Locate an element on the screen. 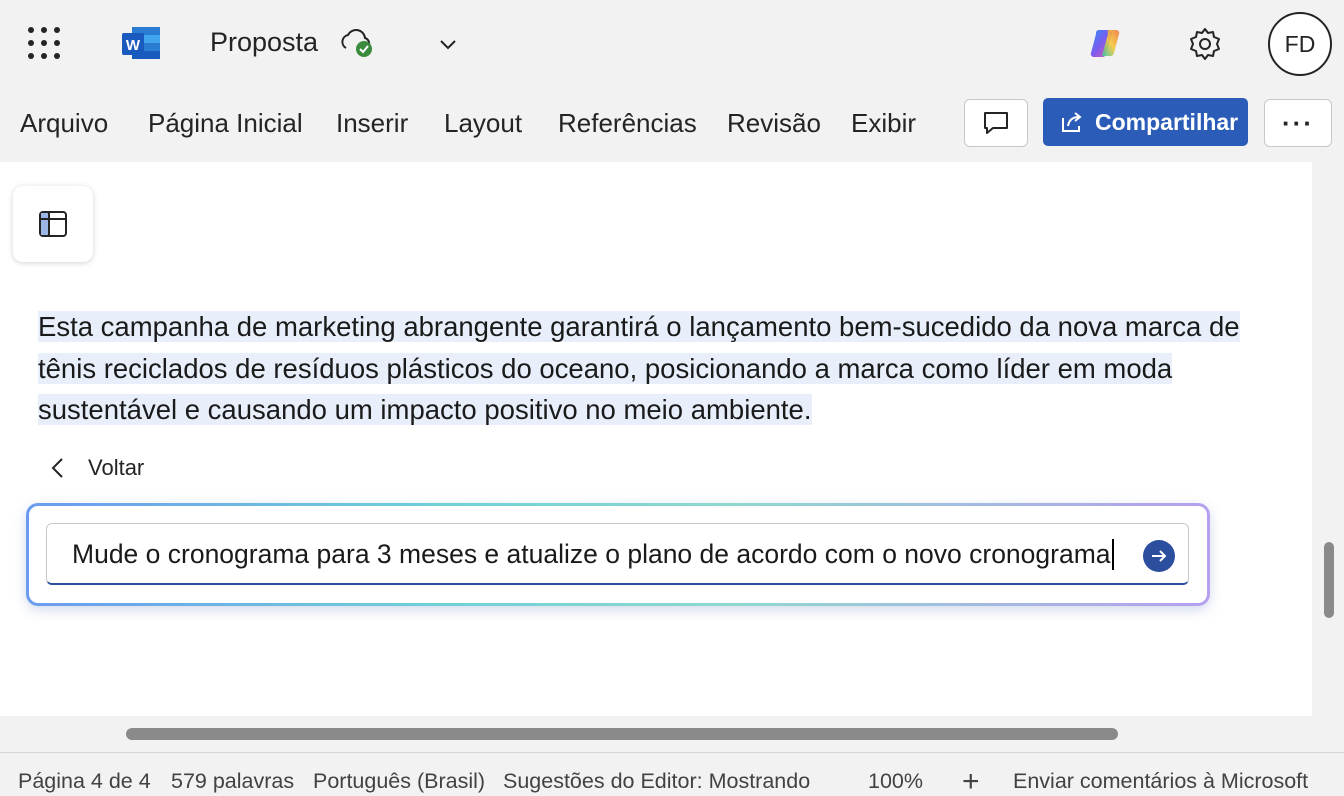  share-button: Compartilhar is located at coordinates (1145, 122).